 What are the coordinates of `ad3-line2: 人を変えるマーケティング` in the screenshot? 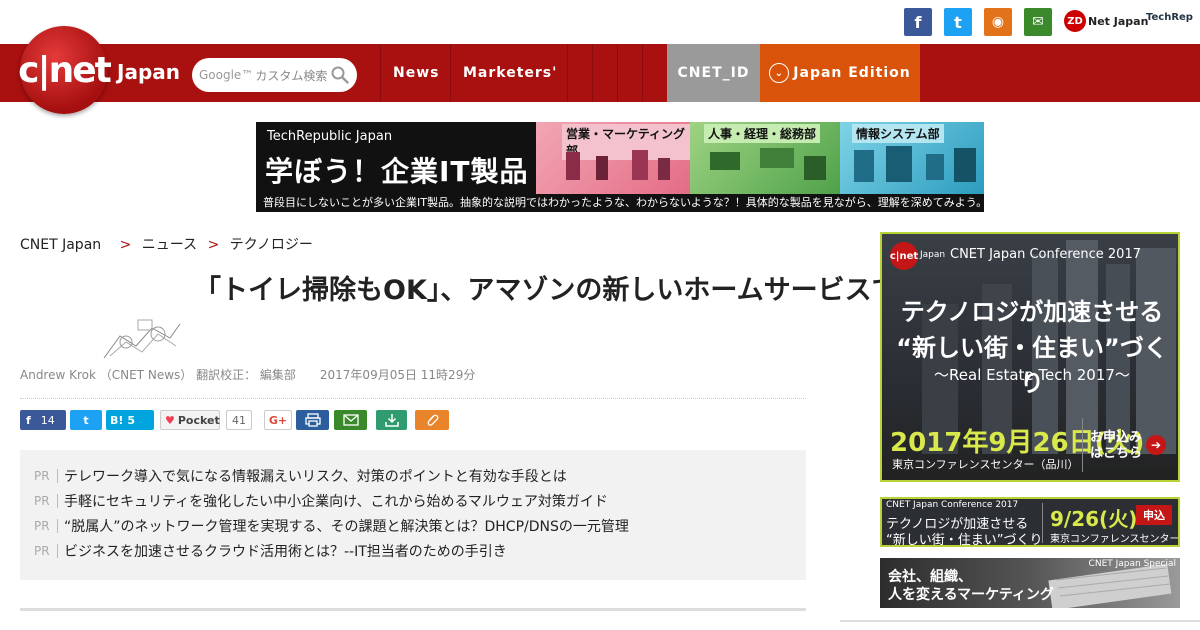 It's located at (971, 595).